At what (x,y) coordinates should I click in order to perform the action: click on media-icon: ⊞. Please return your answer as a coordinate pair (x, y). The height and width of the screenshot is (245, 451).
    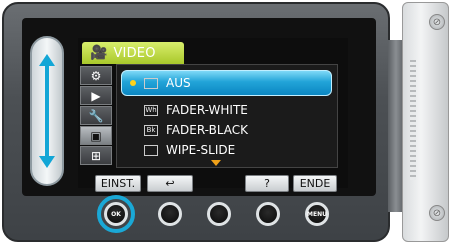
    Looking at the image, I should click on (96, 155).